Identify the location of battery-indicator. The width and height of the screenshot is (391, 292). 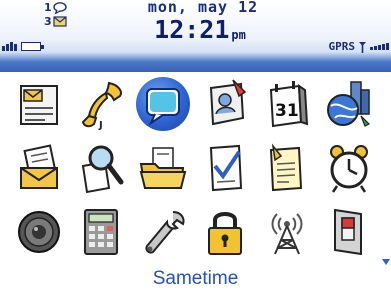
(23, 46).